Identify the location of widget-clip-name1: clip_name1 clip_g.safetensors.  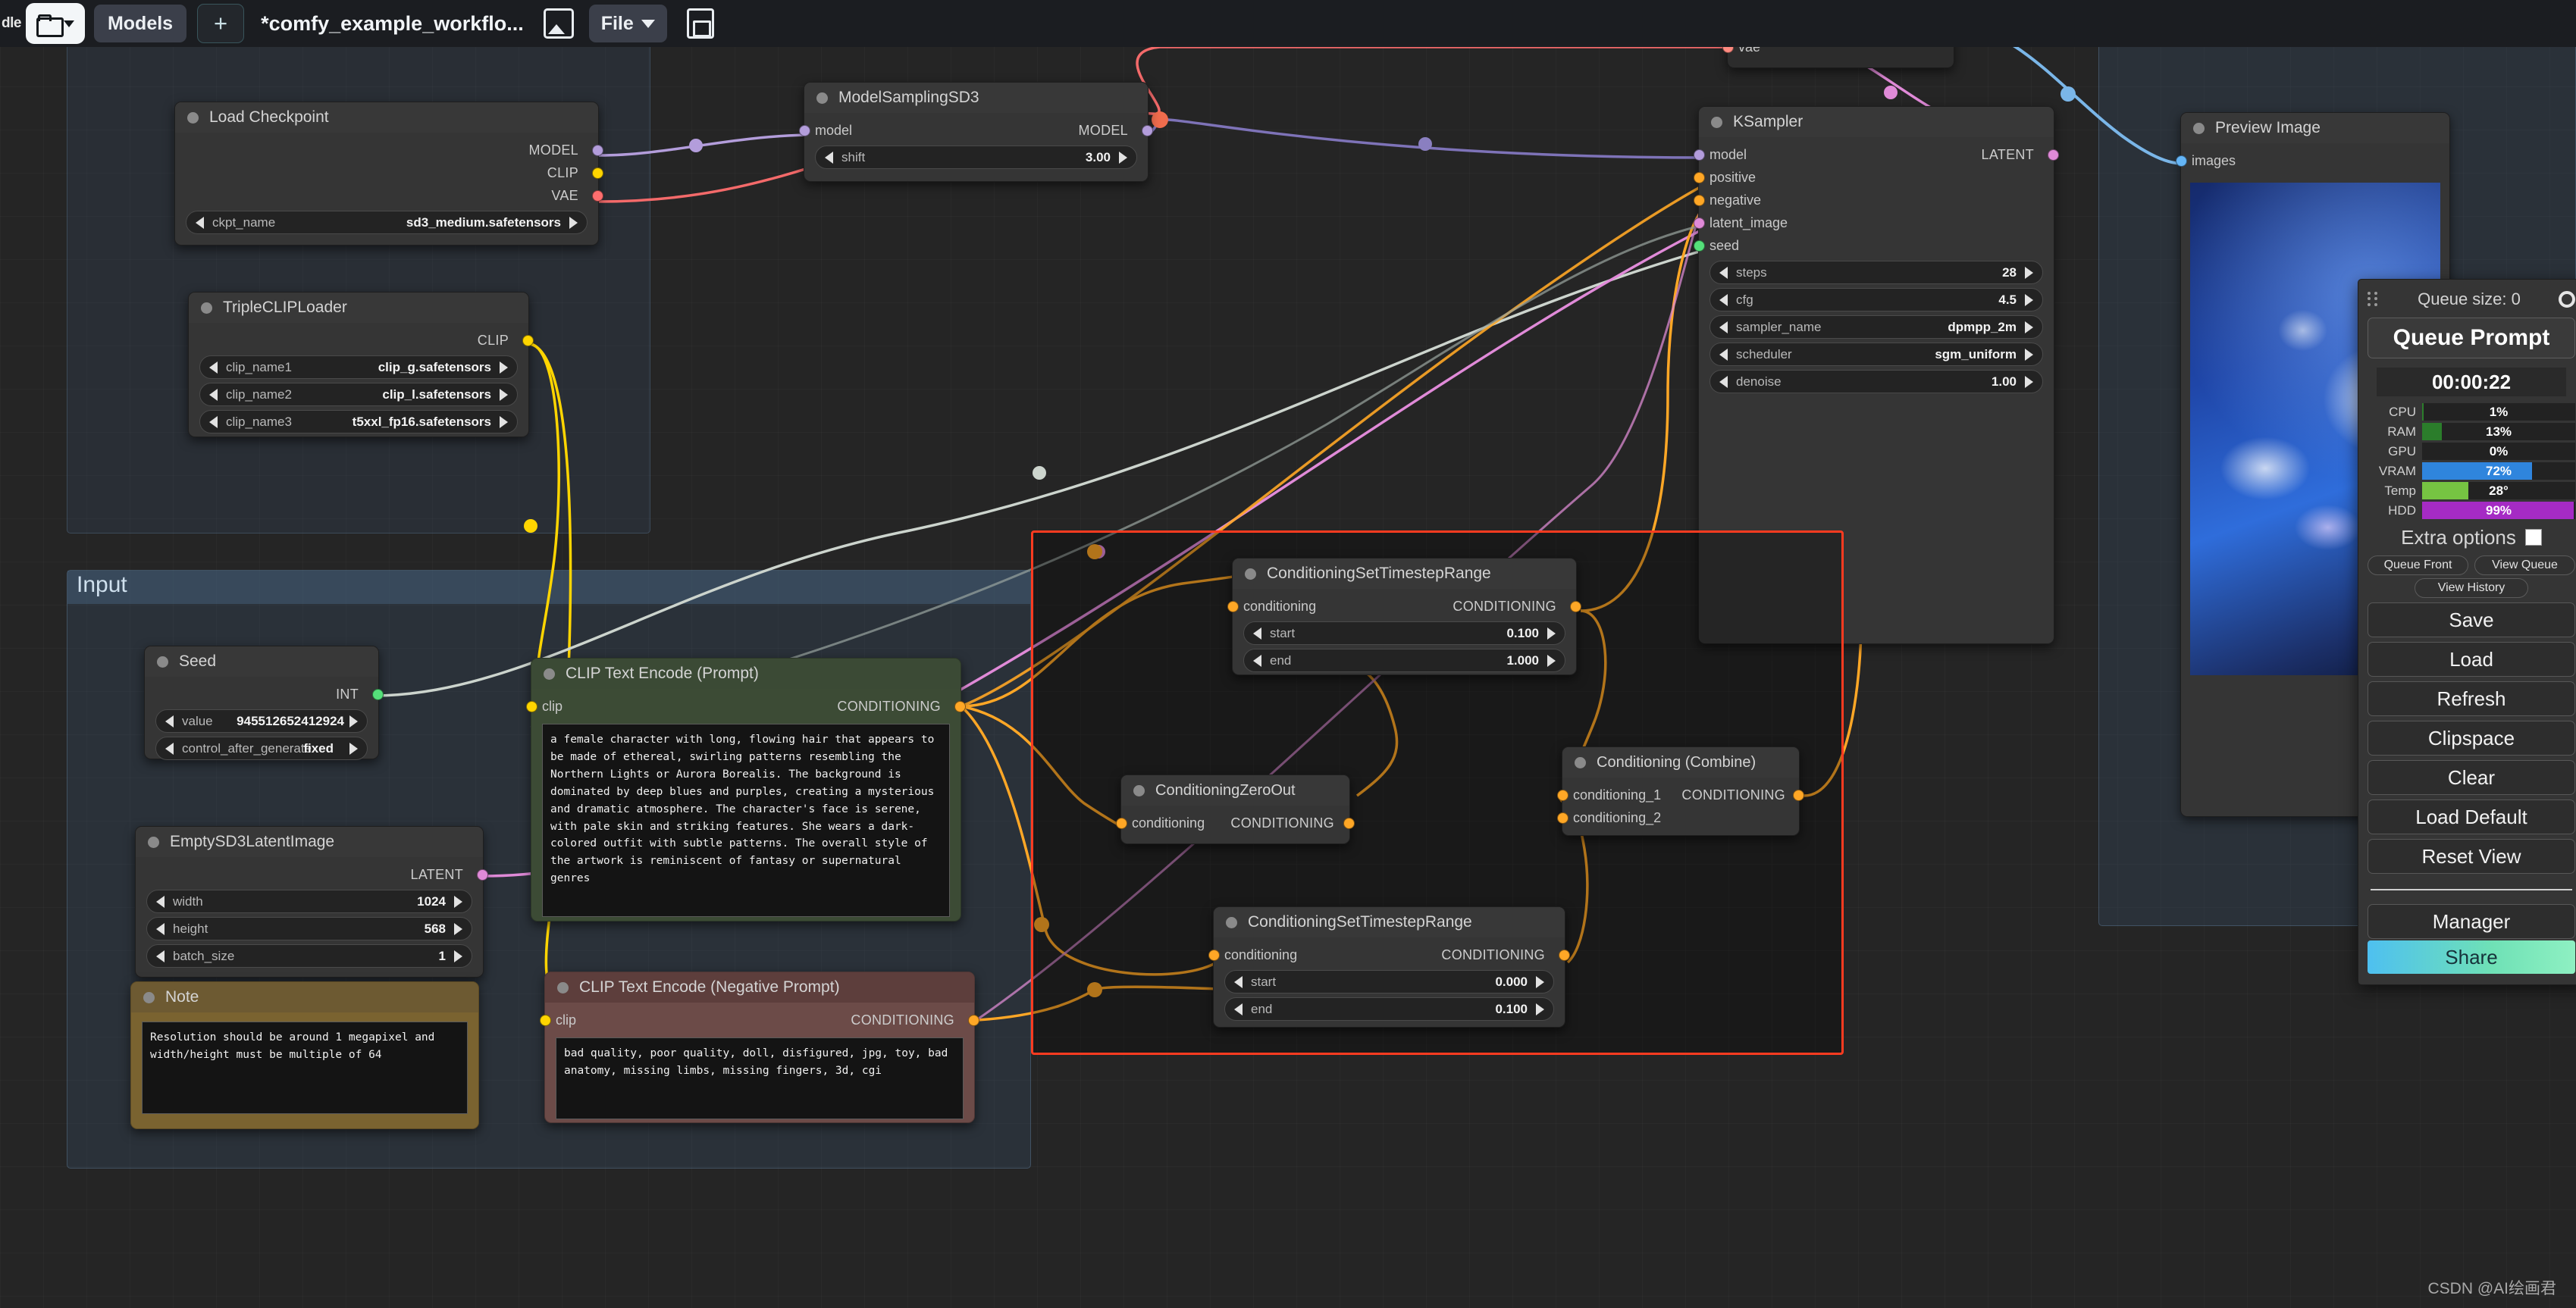
(358, 367).